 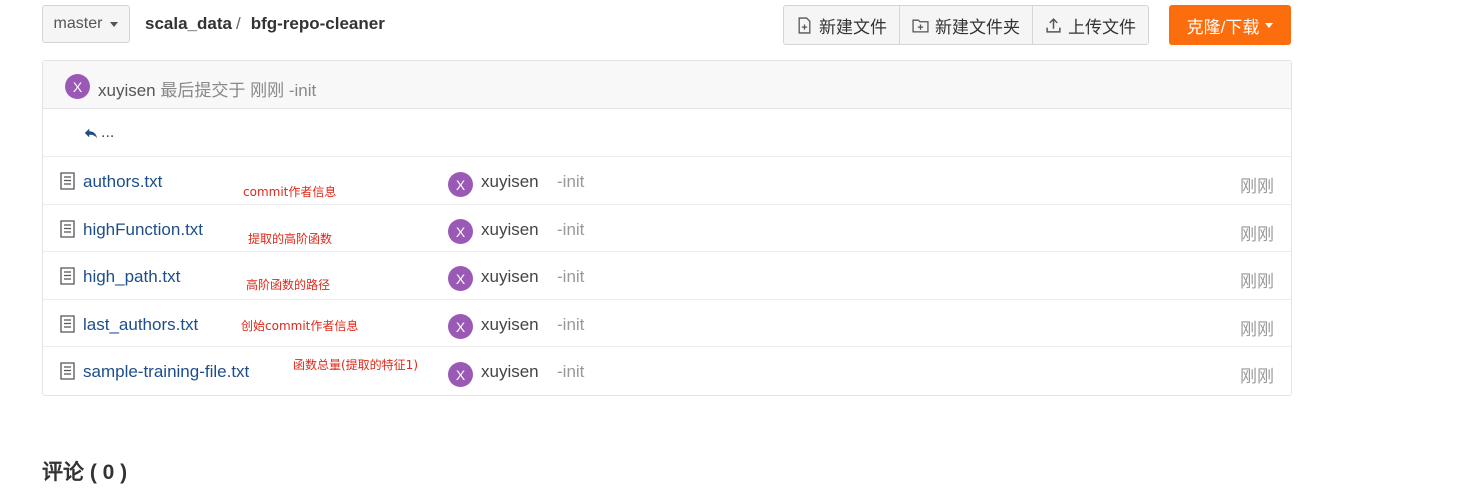 What do you see at coordinates (920, 26) in the screenshot?
I see `new-folder-icon` at bounding box center [920, 26].